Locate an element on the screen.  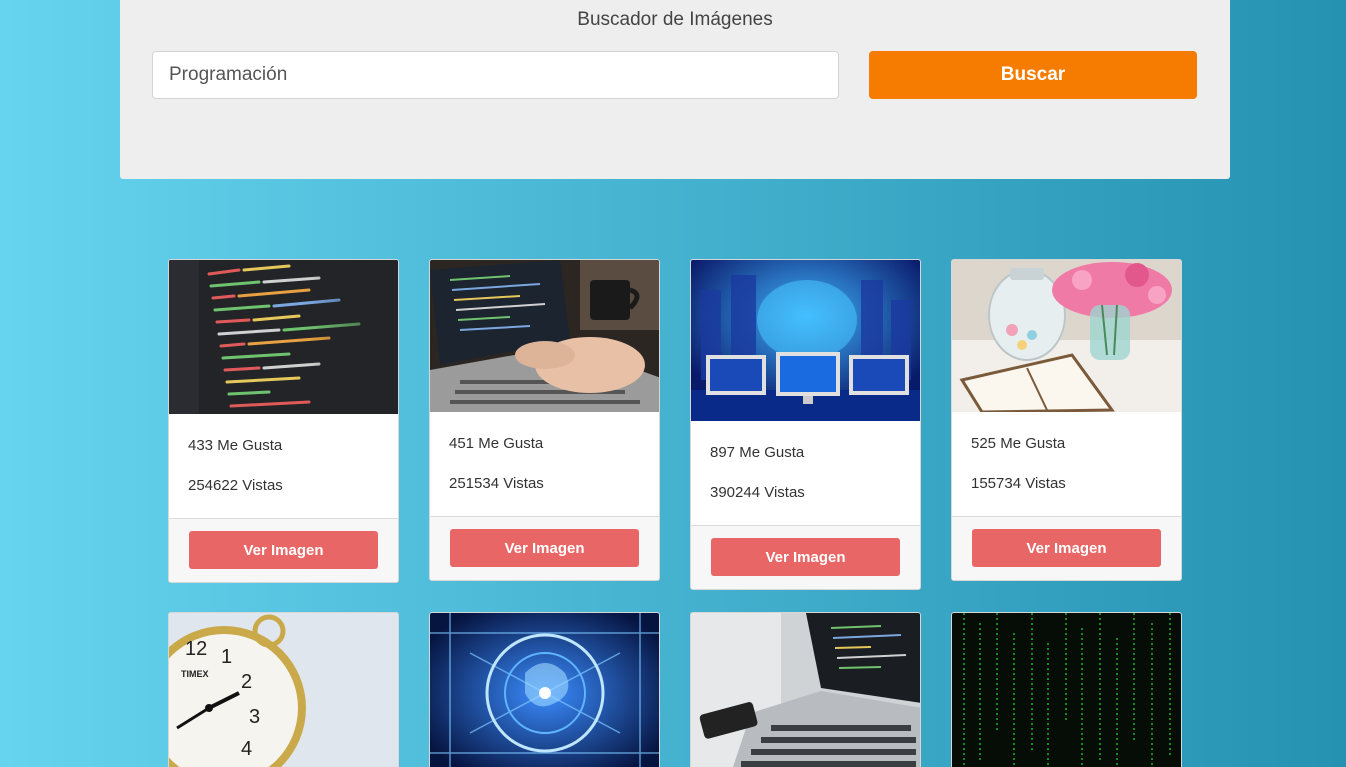
image-card: 525 Me Gusta 155734 Vistas Ver Imagen is located at coordinates (1066, 420).